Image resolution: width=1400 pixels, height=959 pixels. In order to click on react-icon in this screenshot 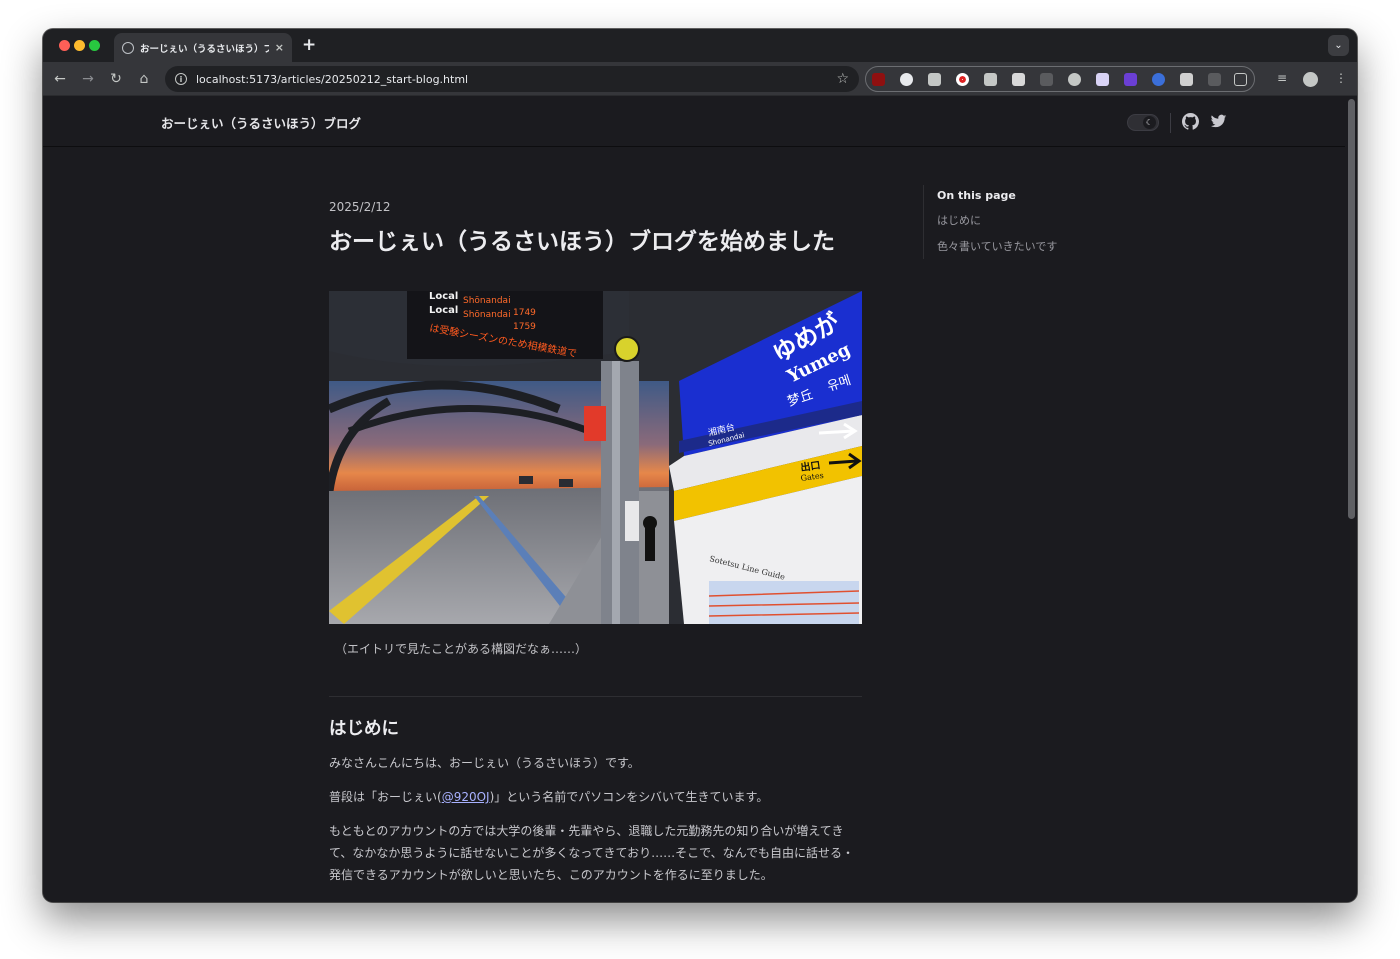, I will do `click(1074, 79)`.